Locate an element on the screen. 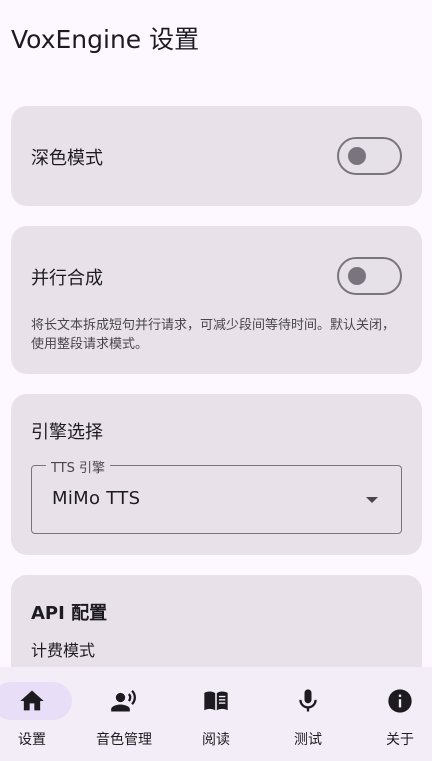  nav-item-settings: 设置 is located at coordinates (37, 714).